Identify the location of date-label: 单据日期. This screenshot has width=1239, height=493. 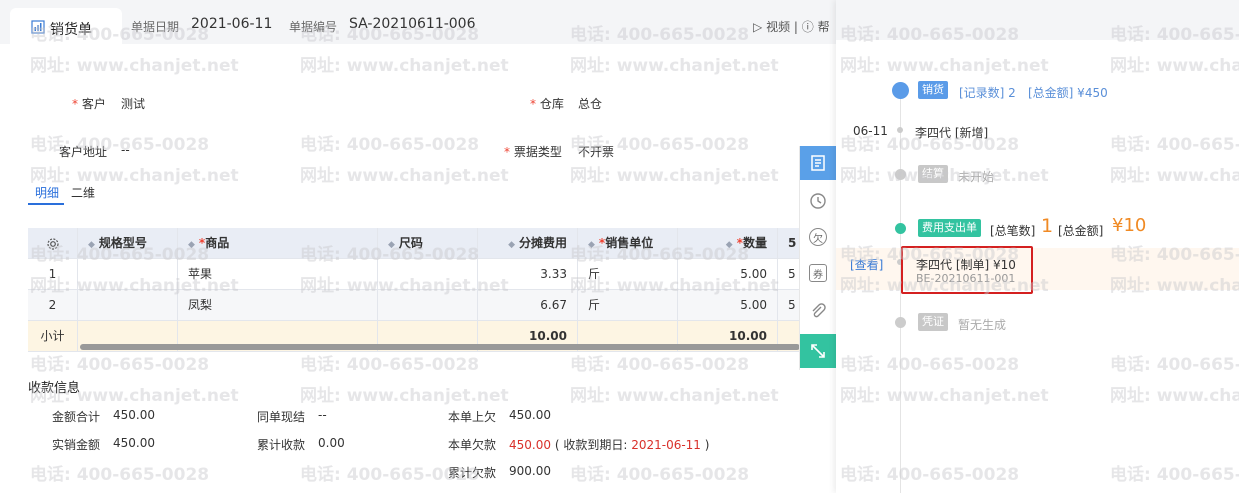
(155, 27).